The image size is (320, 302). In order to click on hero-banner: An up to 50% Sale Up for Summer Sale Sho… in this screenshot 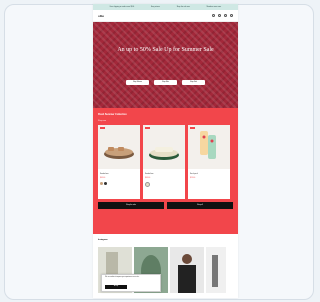, I will do `click(165, 65)`.